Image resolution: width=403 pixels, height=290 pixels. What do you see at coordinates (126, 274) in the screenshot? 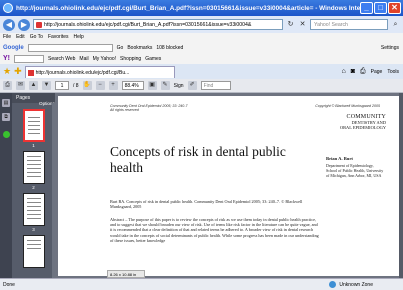
I see `page-size-indicator: 8.26 x 10.88 in` at bounding box center [126, 274].